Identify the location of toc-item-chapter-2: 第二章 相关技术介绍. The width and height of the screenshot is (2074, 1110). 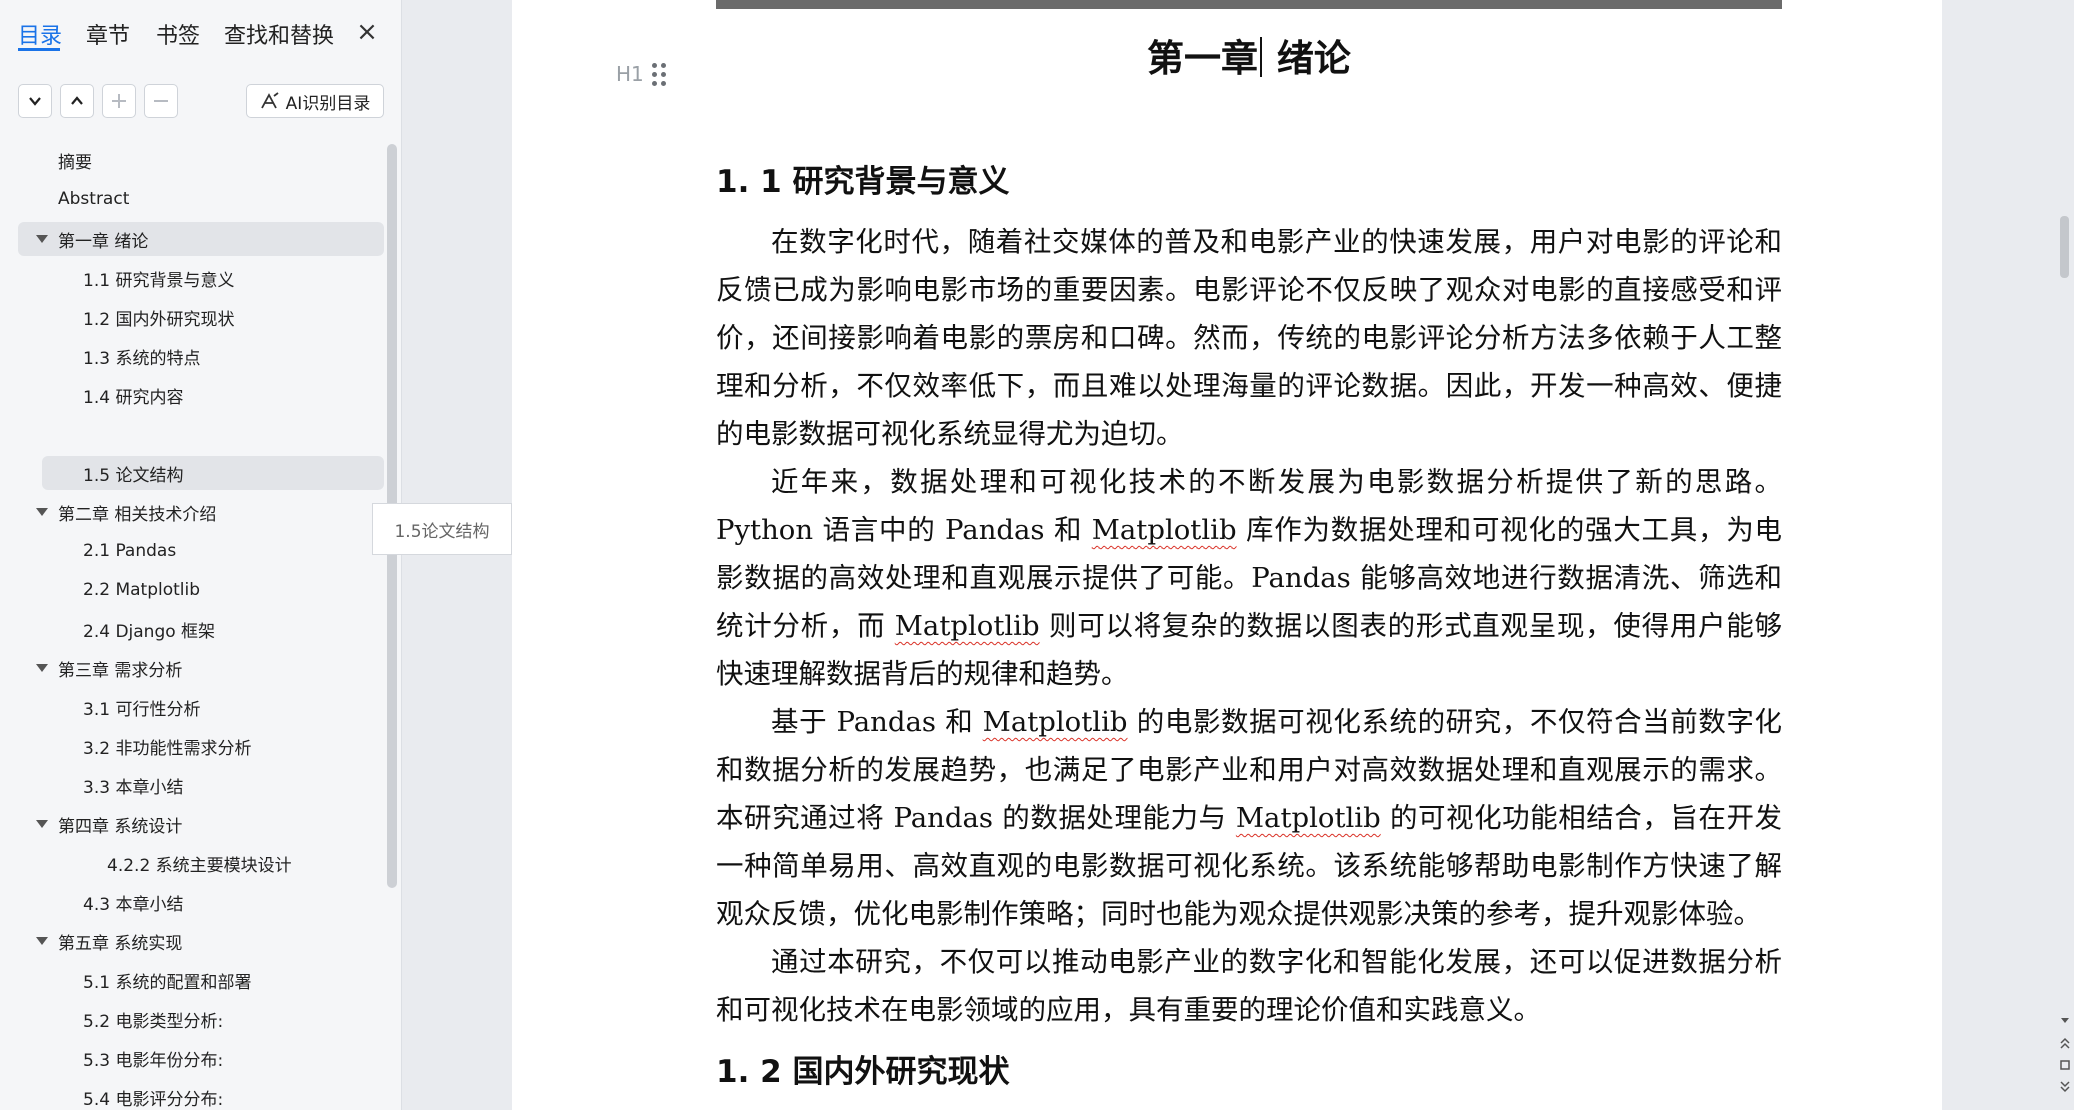
(126, 512).